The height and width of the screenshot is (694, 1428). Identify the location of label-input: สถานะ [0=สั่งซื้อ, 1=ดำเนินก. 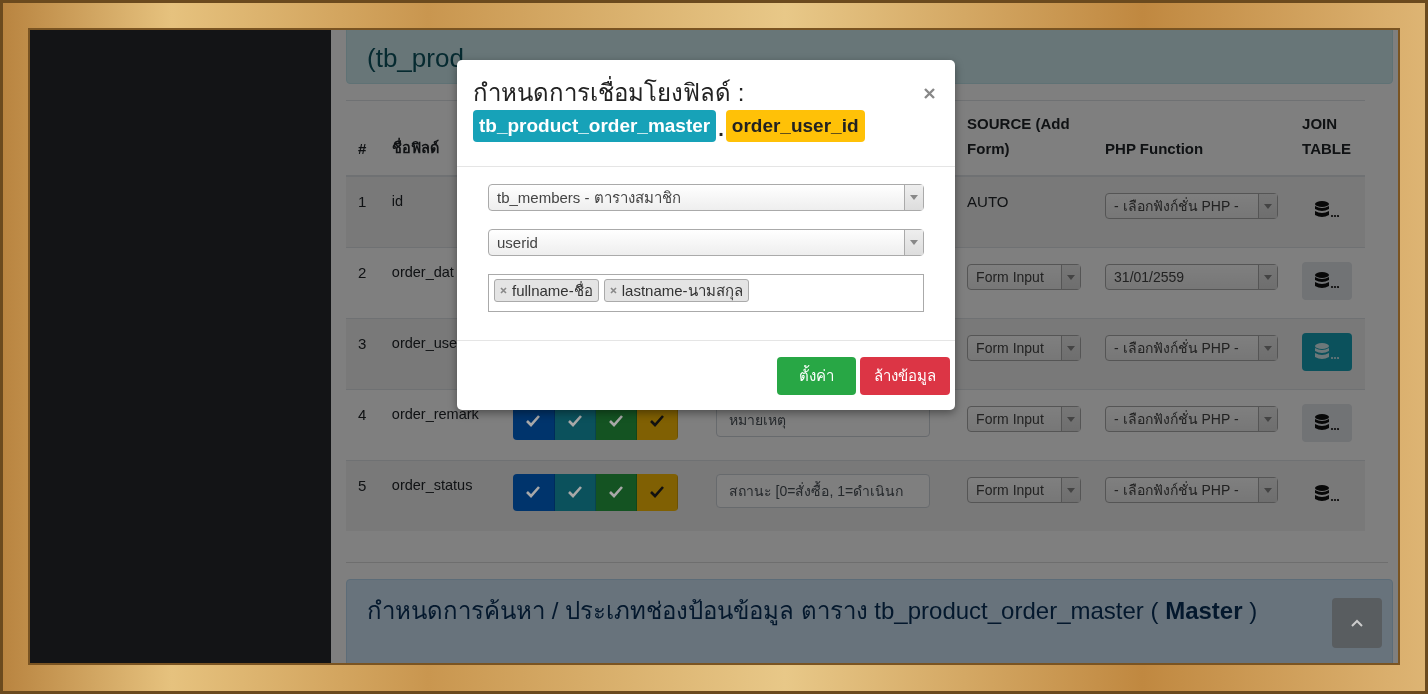
(822, 490).